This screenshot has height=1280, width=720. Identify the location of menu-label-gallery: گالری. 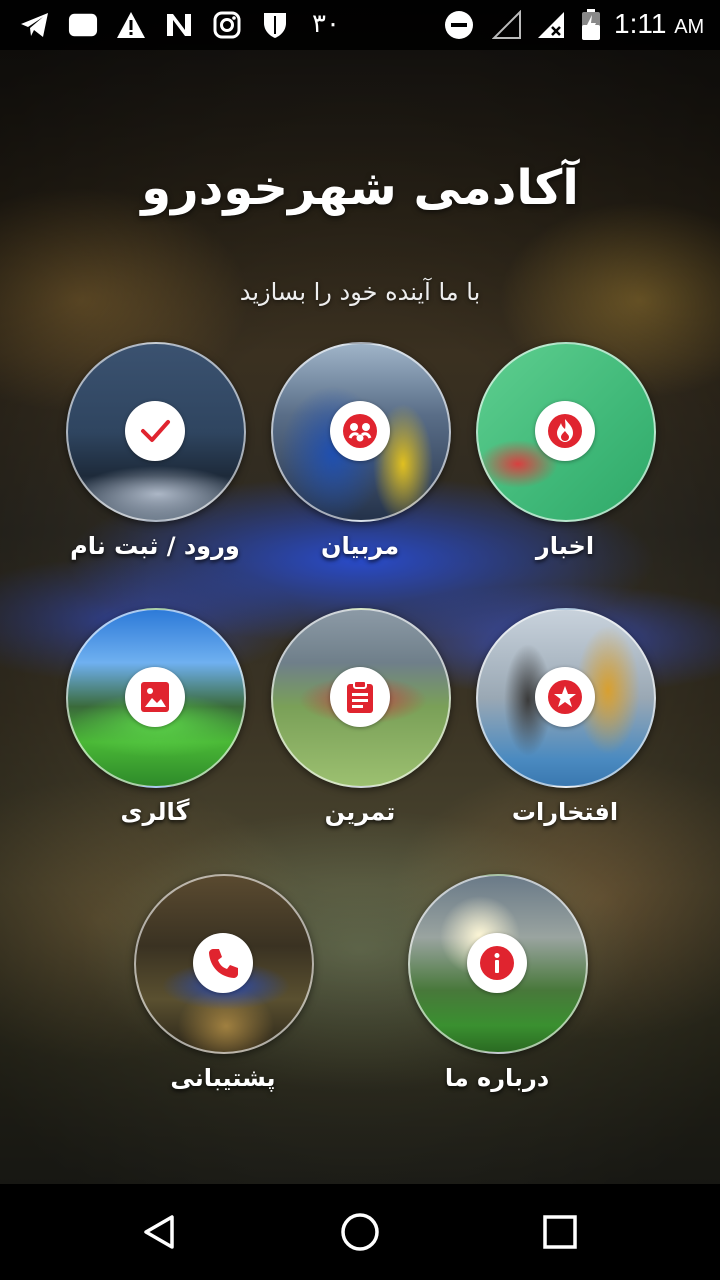
(155, 812).